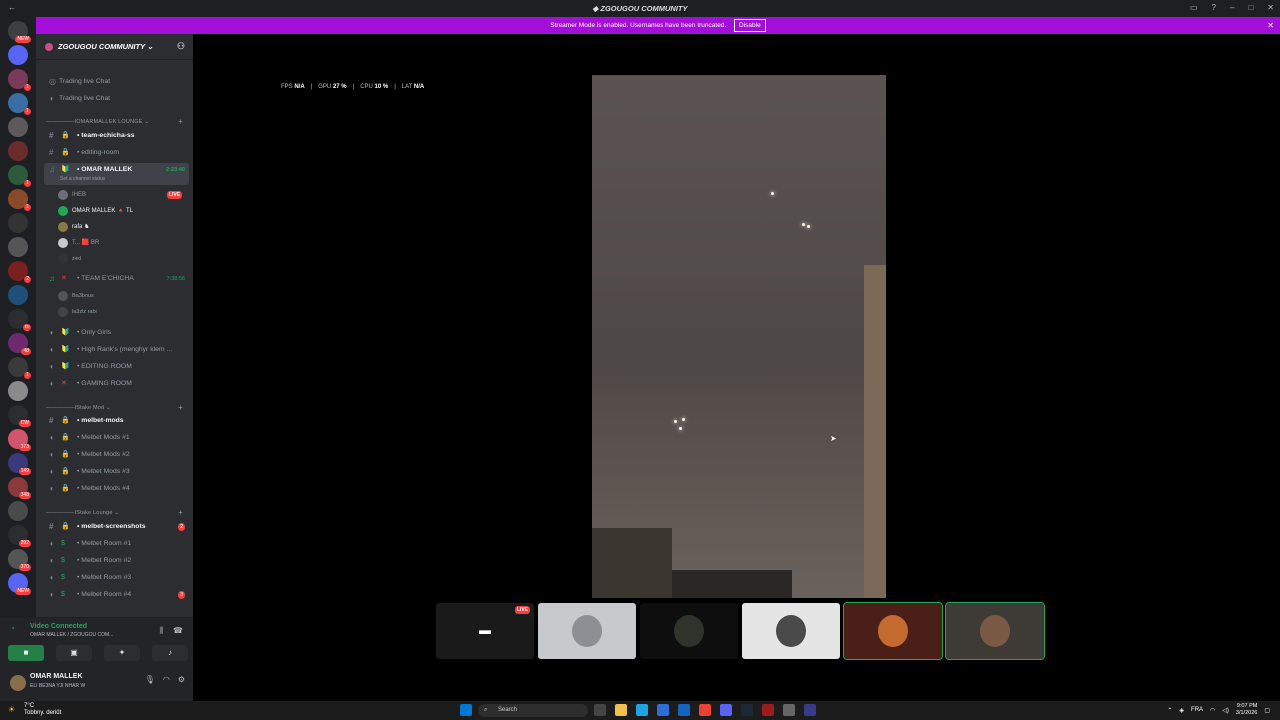 This screenshot has height=720, width=1280. Describe the element at coordinates (123, 243) in the screenshot. I see `voice-user: T... 🟥 BR` at that location.